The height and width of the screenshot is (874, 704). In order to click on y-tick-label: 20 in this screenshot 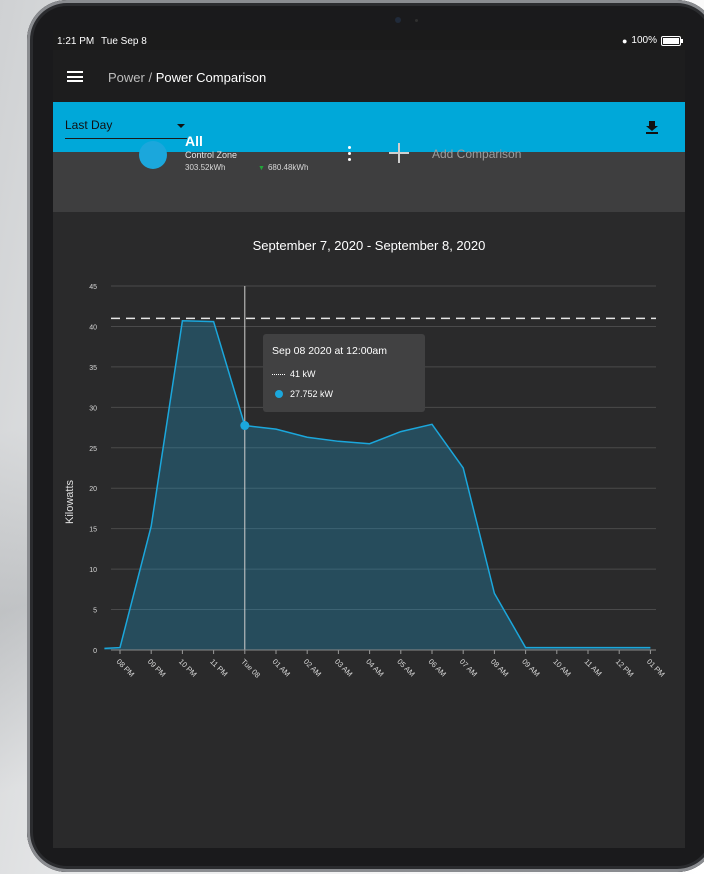, I will do `click(93, 489)`.